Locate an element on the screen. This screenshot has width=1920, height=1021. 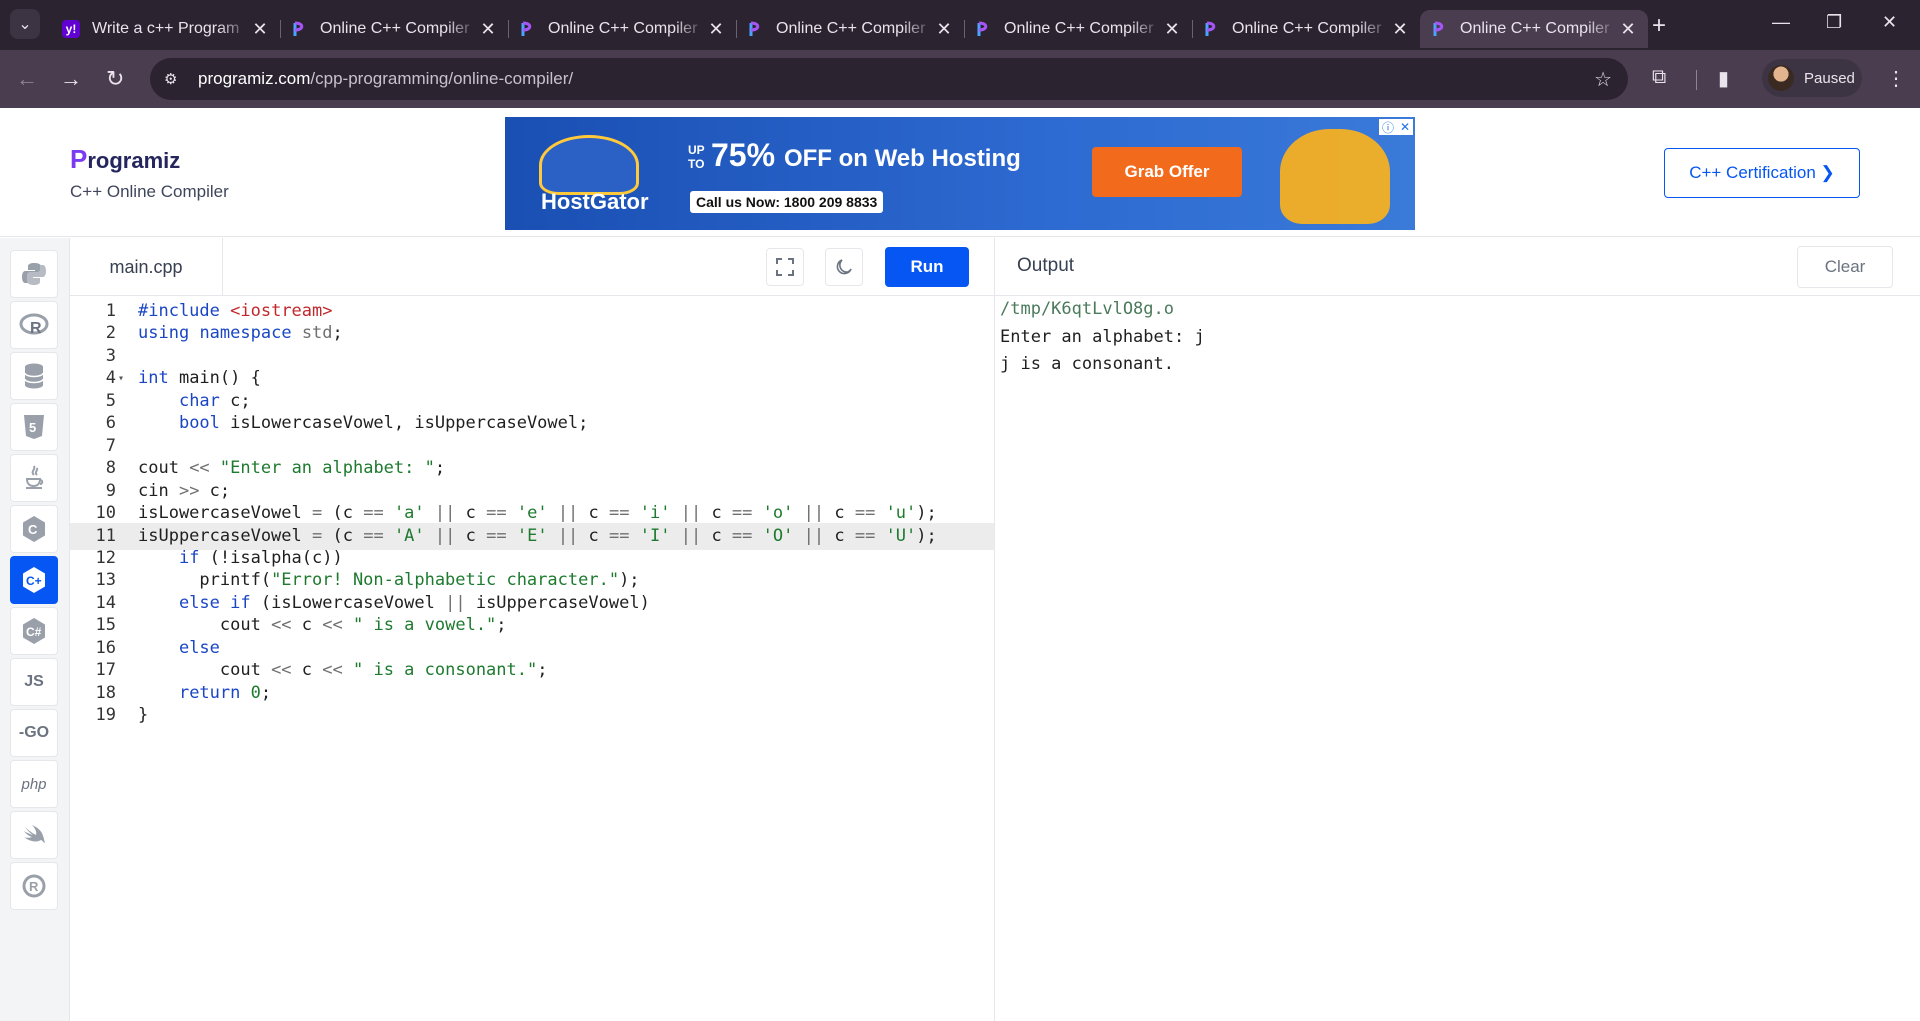
moon-icon is located at coordinates (844, 267).